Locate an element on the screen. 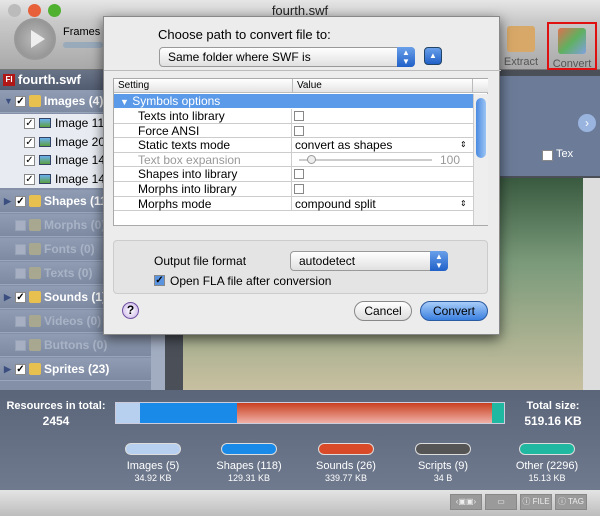  size-bar is located at coordinates (310, 413).